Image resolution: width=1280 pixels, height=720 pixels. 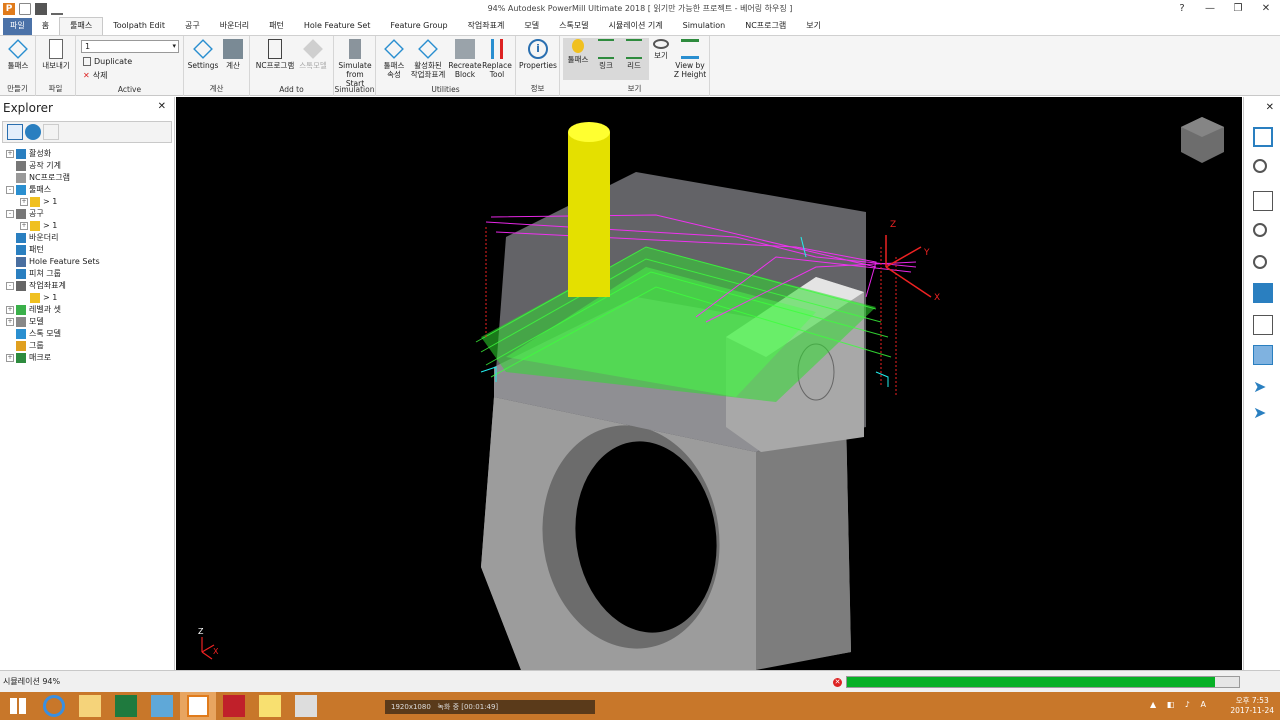 I want to click on taskbar-powermill, so click(x=198, y=706).